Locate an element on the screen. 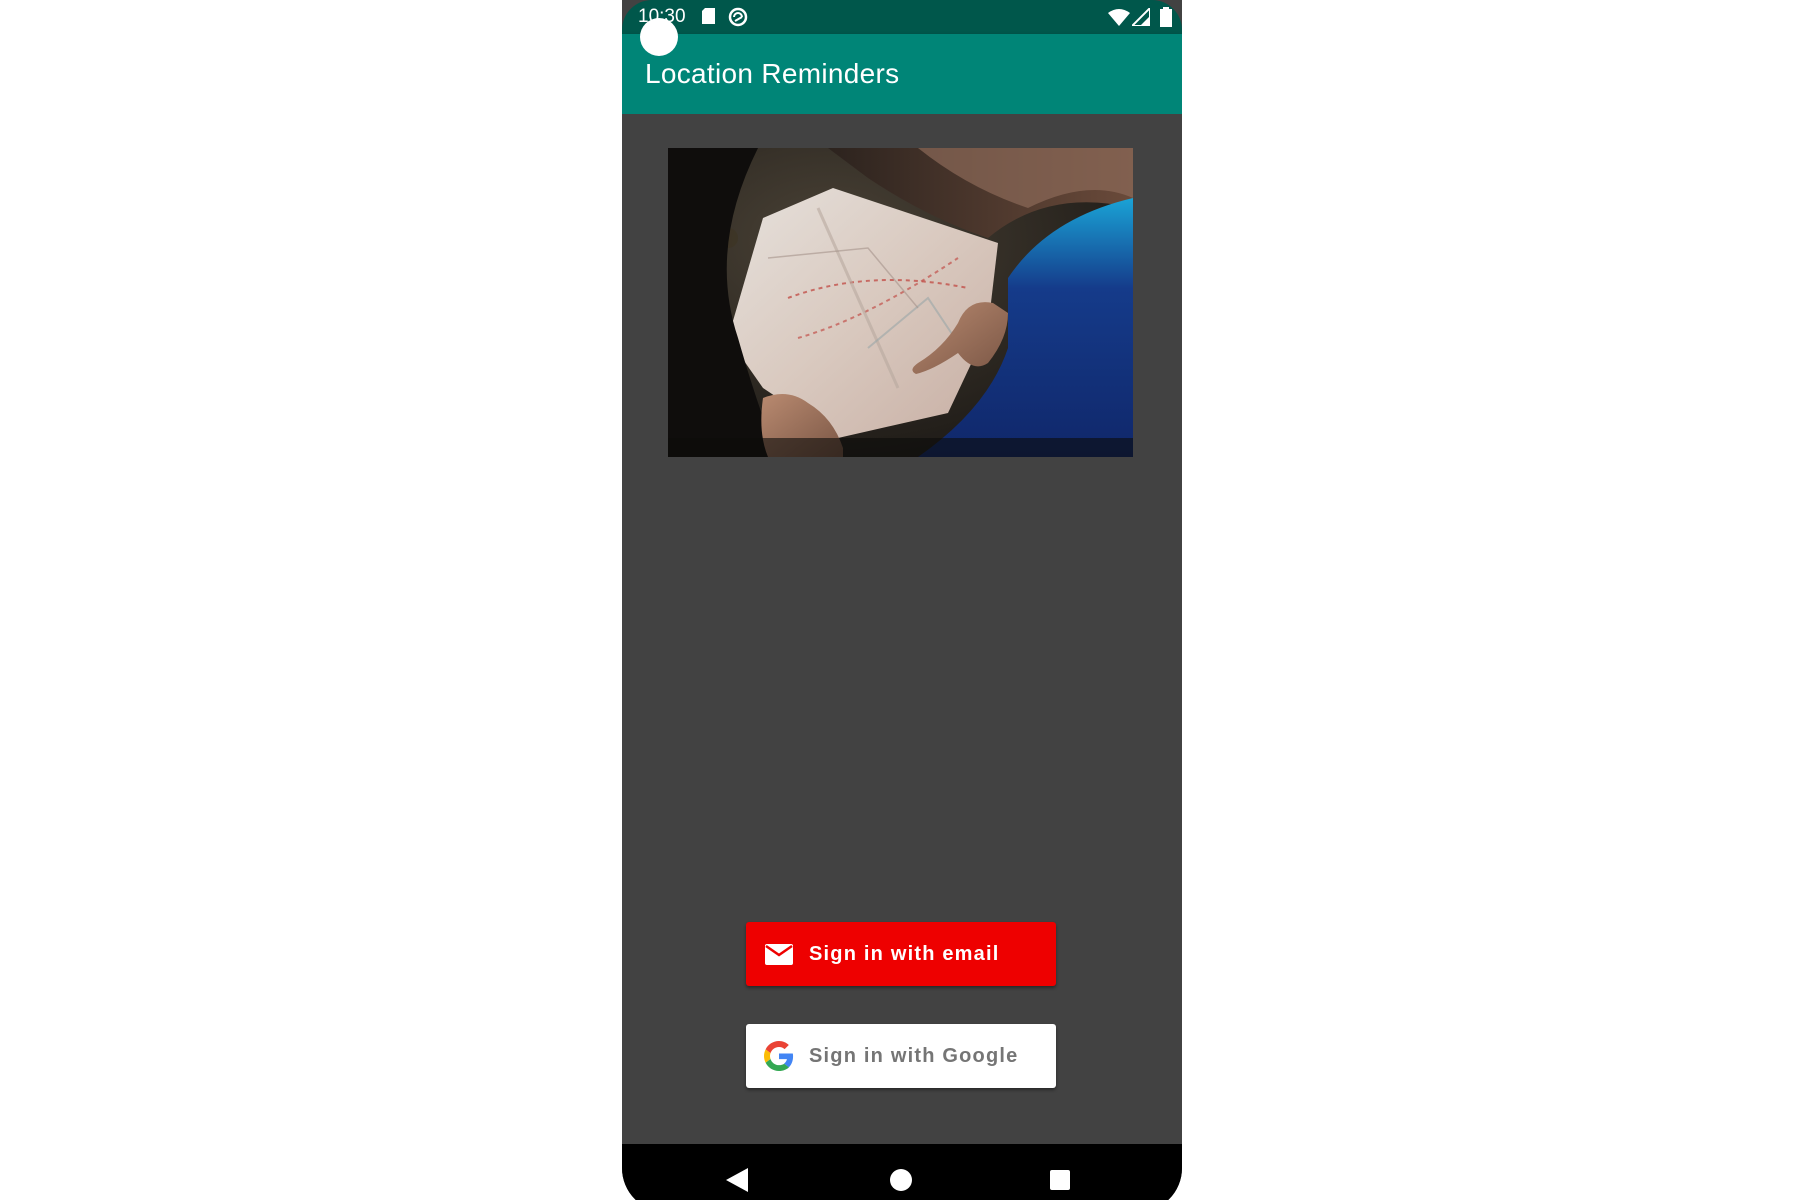 The image size is (1800, 1200). home-icon is located at coordinates (901, 1180).